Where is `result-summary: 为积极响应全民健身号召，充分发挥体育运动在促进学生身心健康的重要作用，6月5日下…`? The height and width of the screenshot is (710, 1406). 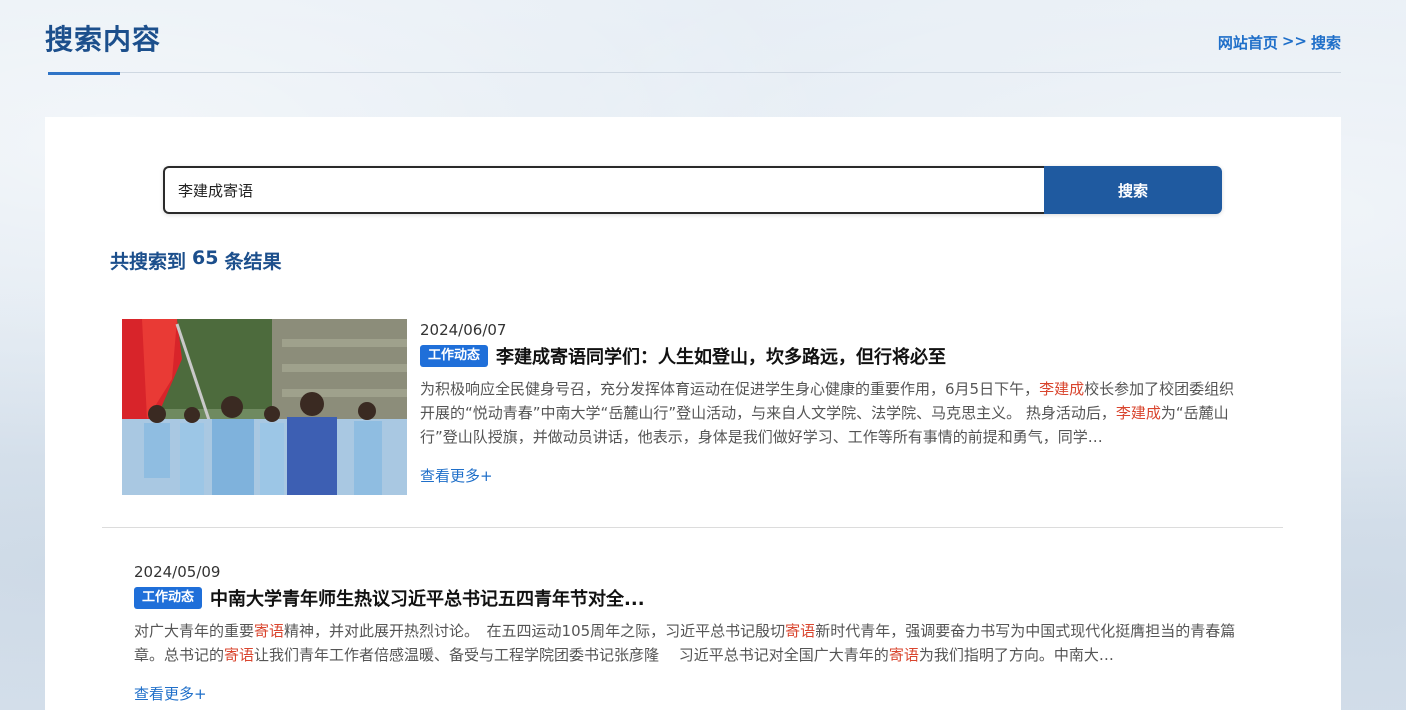
result-summary: 为积极响应全民健身号召，充分发挥体育运动在促进学生身心健康的重要作用，6月5日下… is located at coordinates (832, 413).